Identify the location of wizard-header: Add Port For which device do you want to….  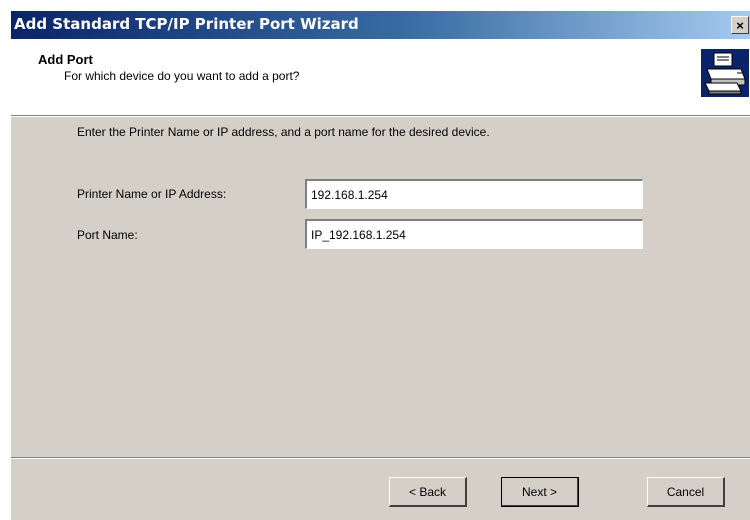
(380, 77).